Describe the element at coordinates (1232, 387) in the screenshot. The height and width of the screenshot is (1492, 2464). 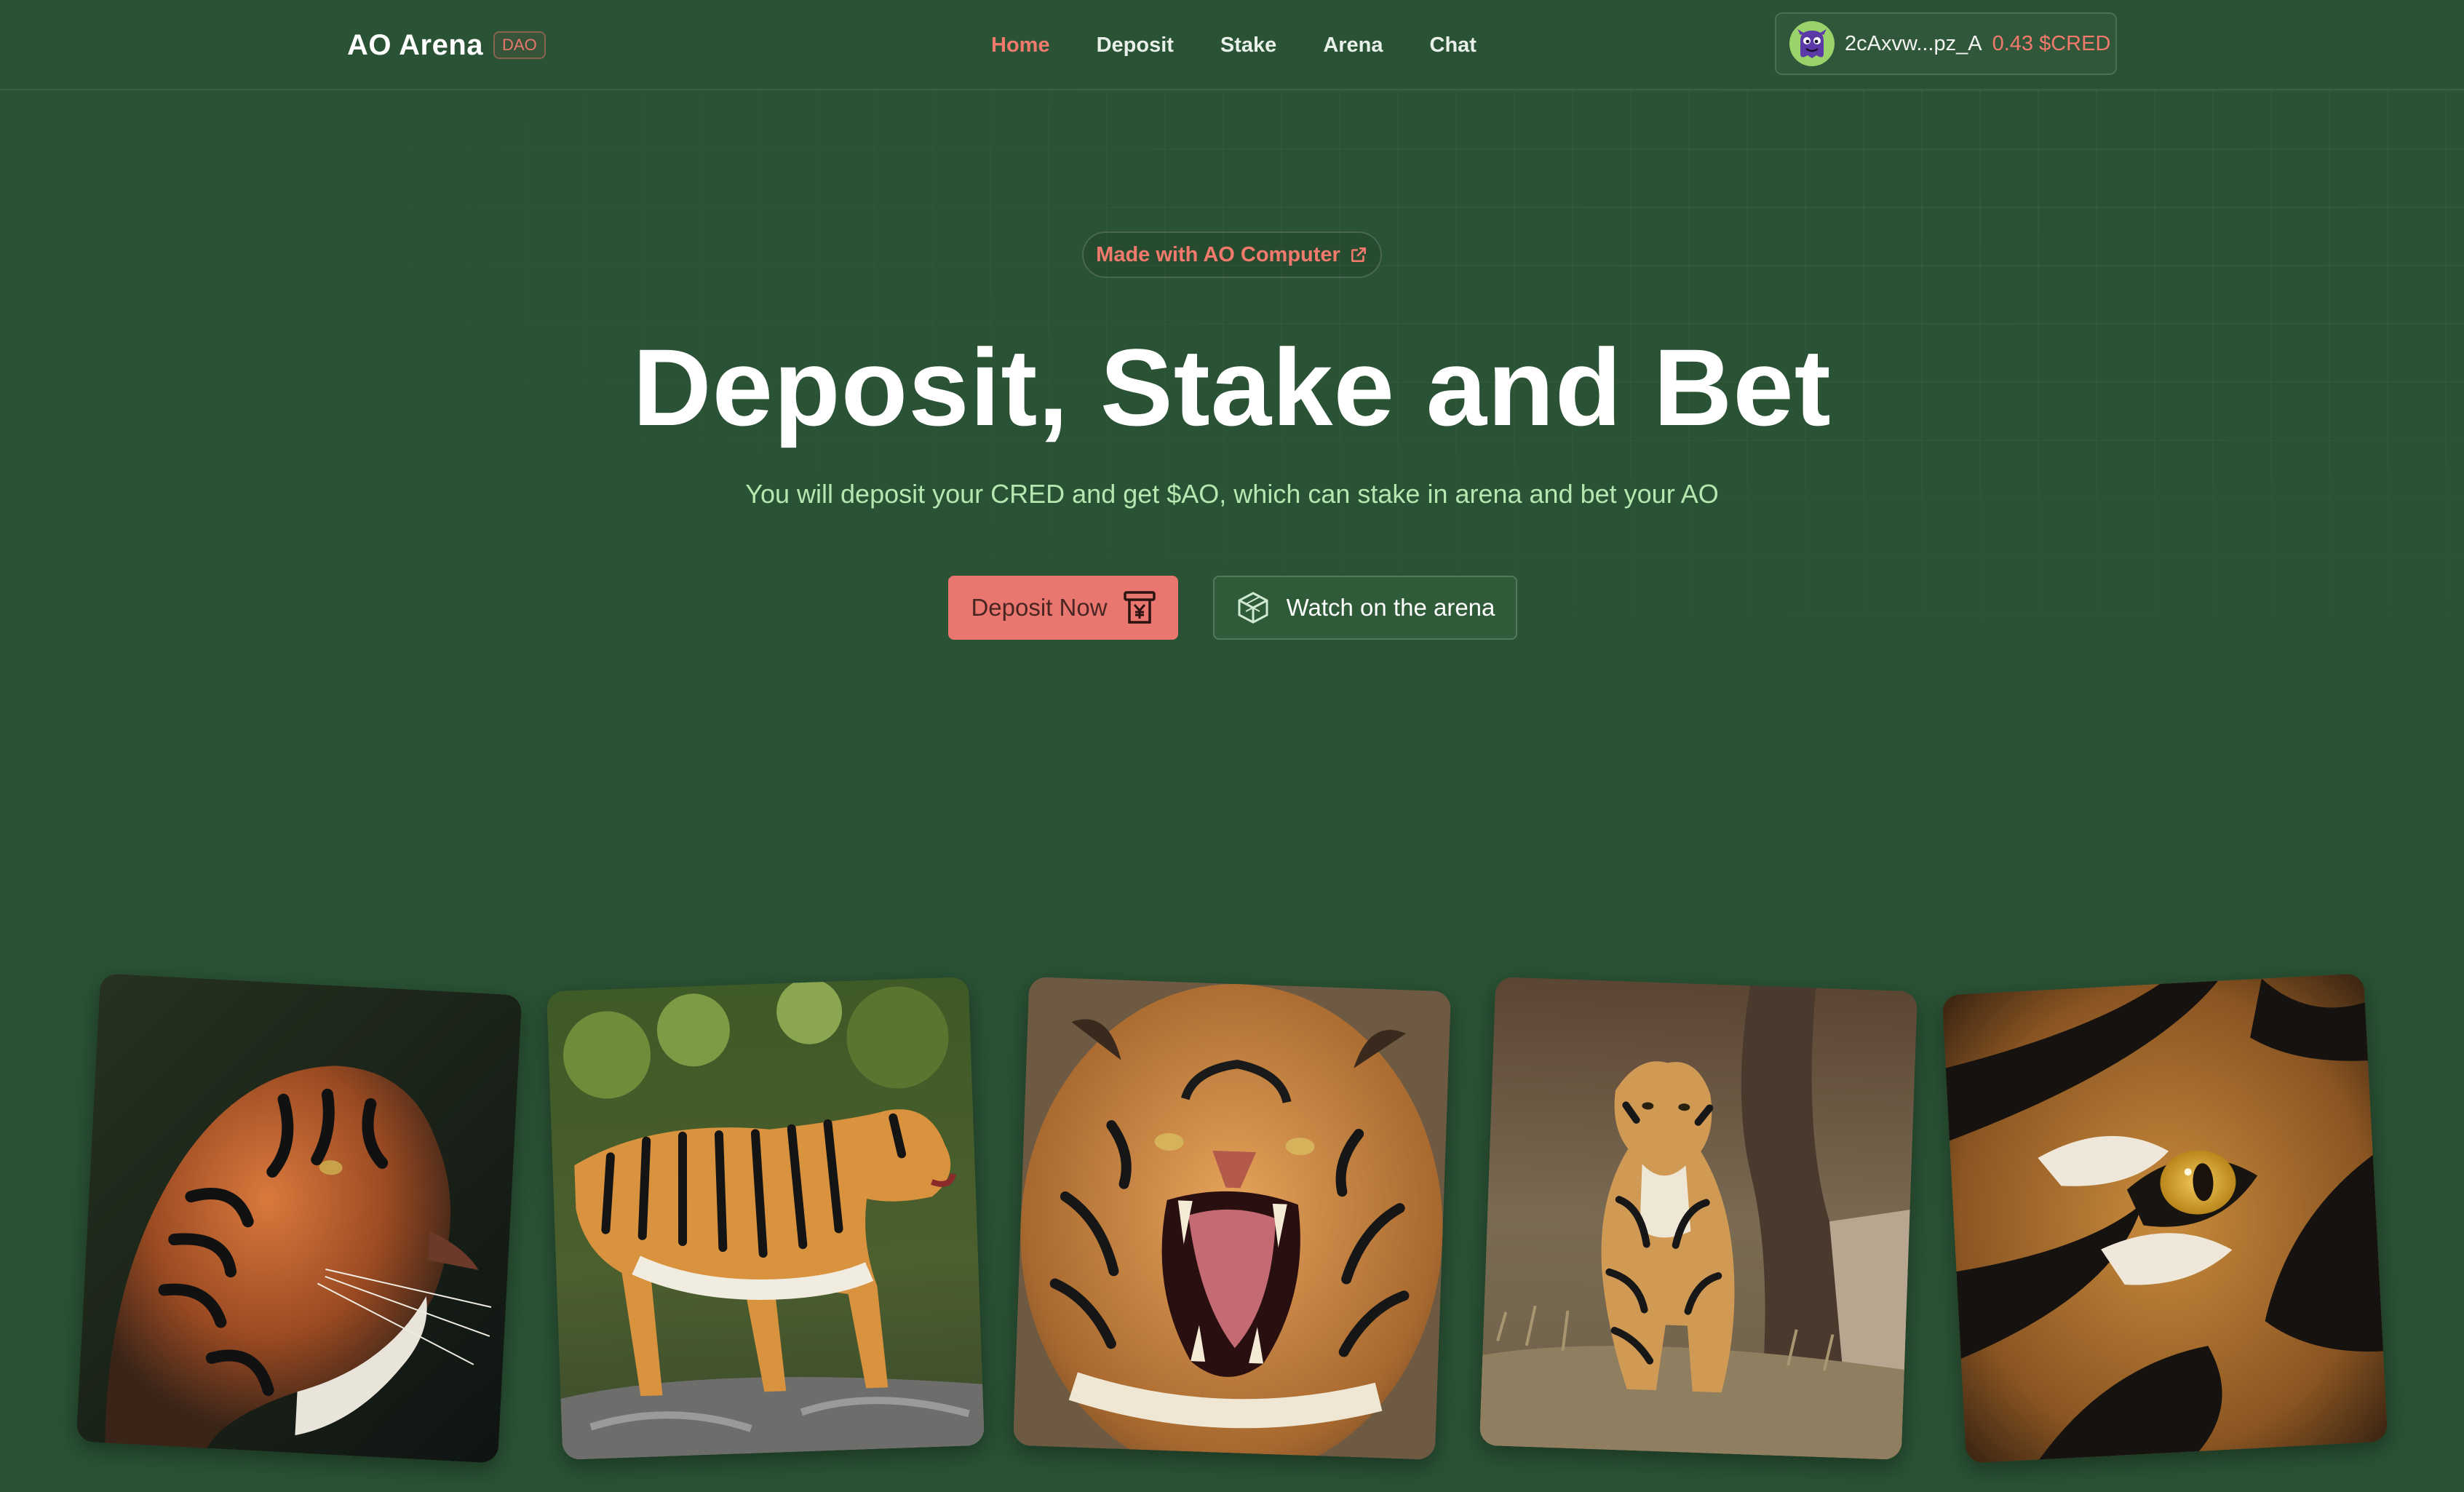
I see `hero-title: Deposit, Stake and Bet` at that location.